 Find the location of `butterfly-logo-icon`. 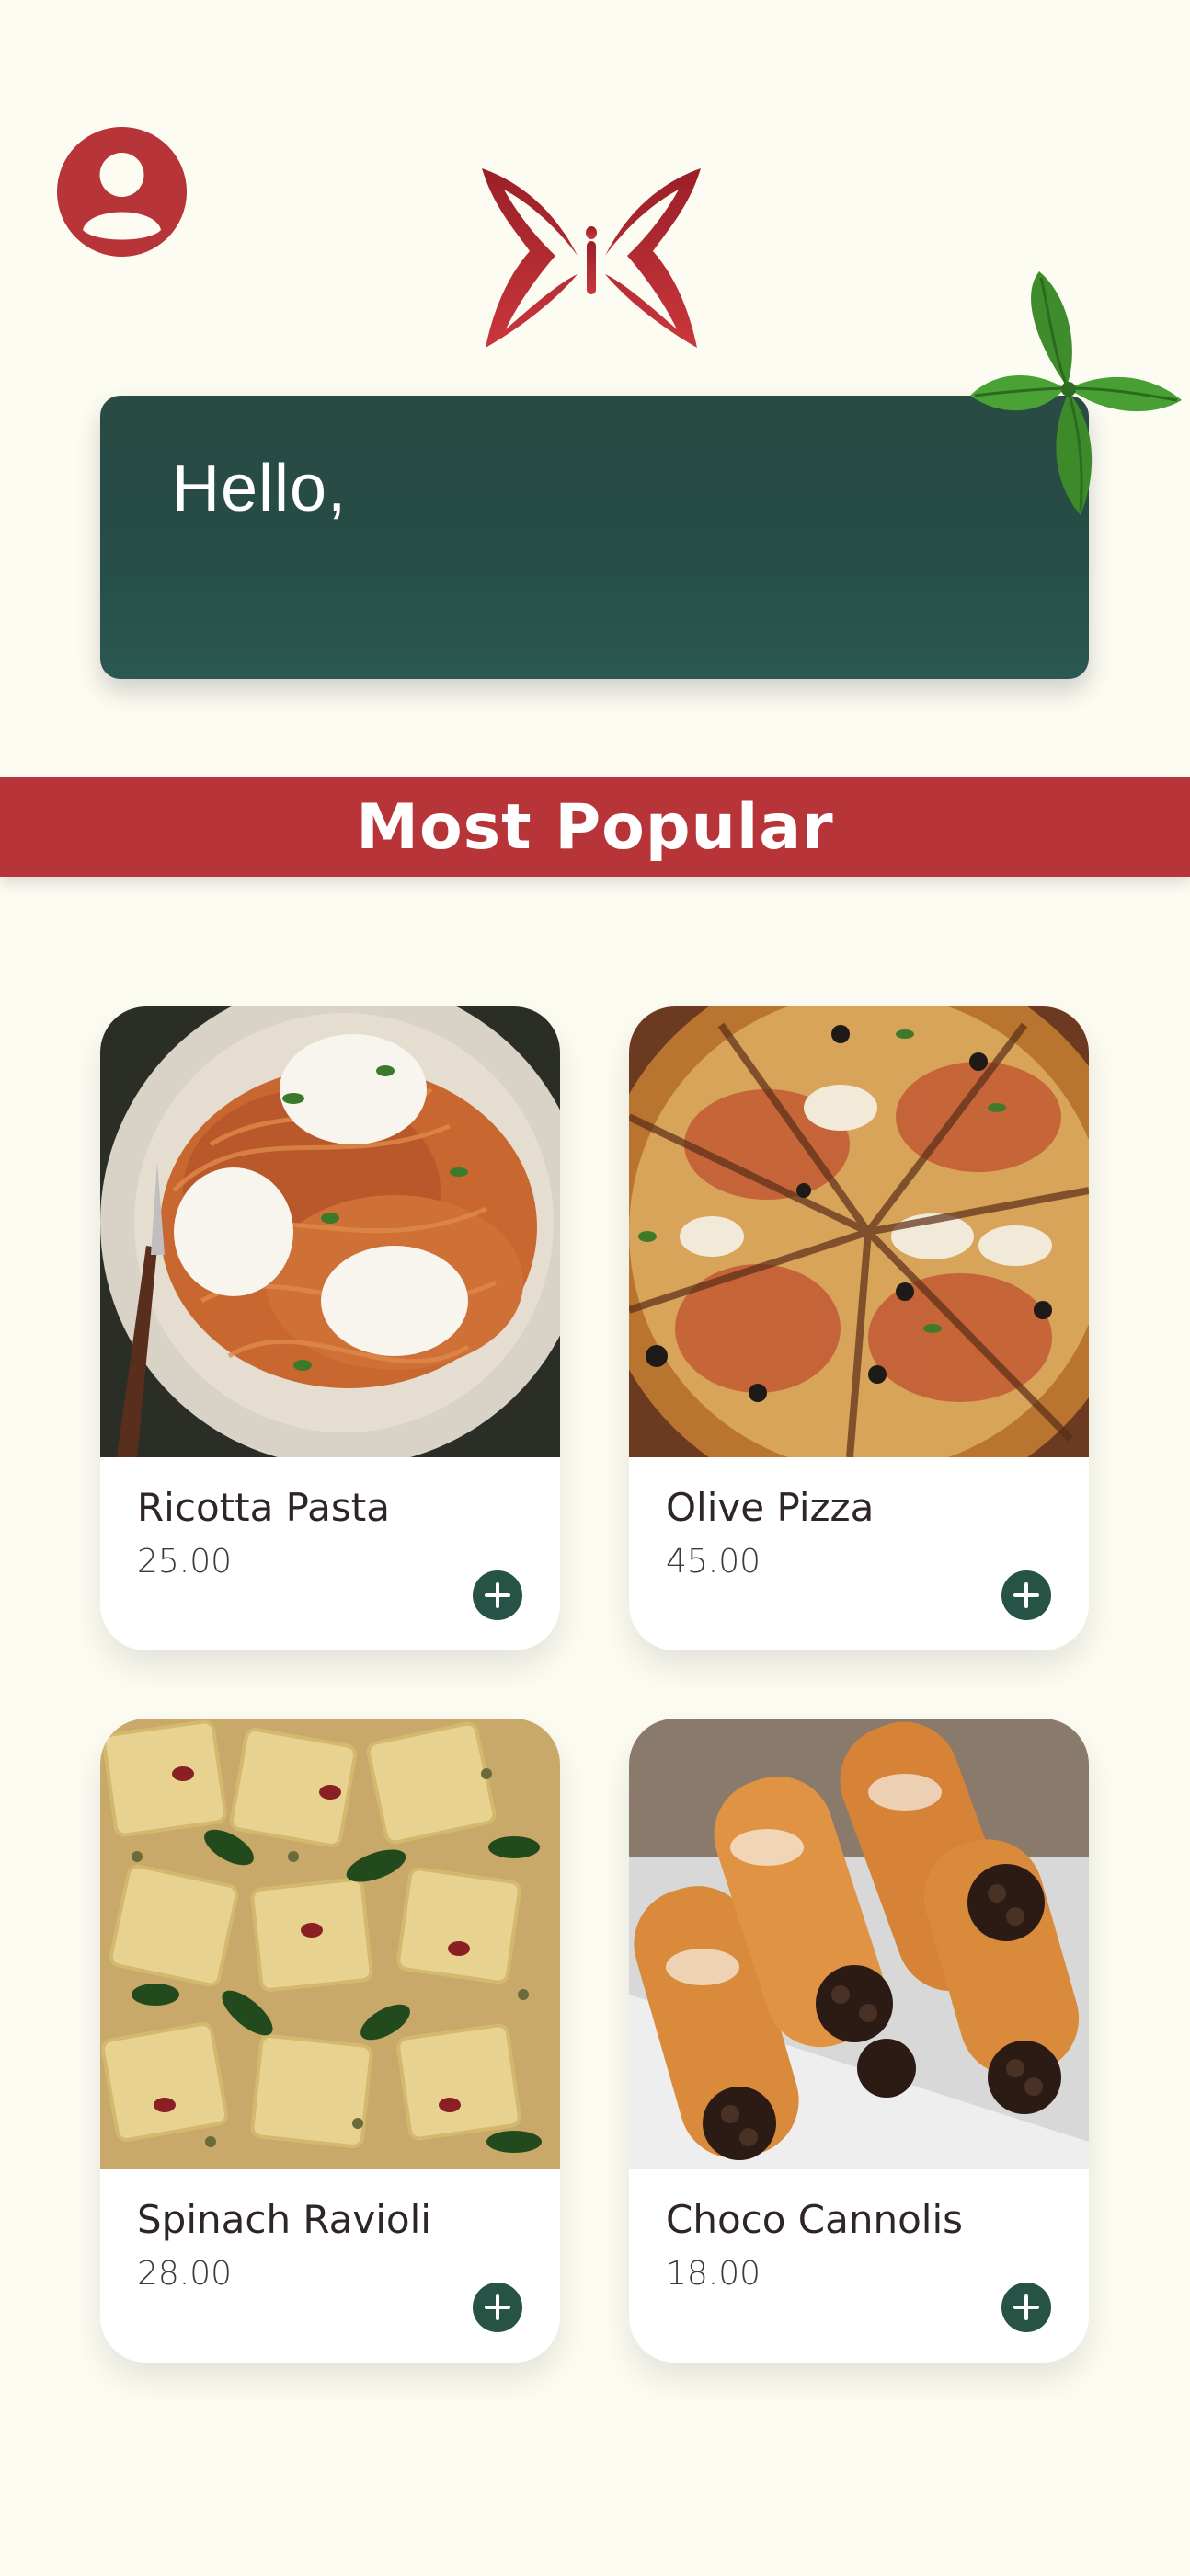

butterfly-logo-icon is located at coordinates (591, 258).